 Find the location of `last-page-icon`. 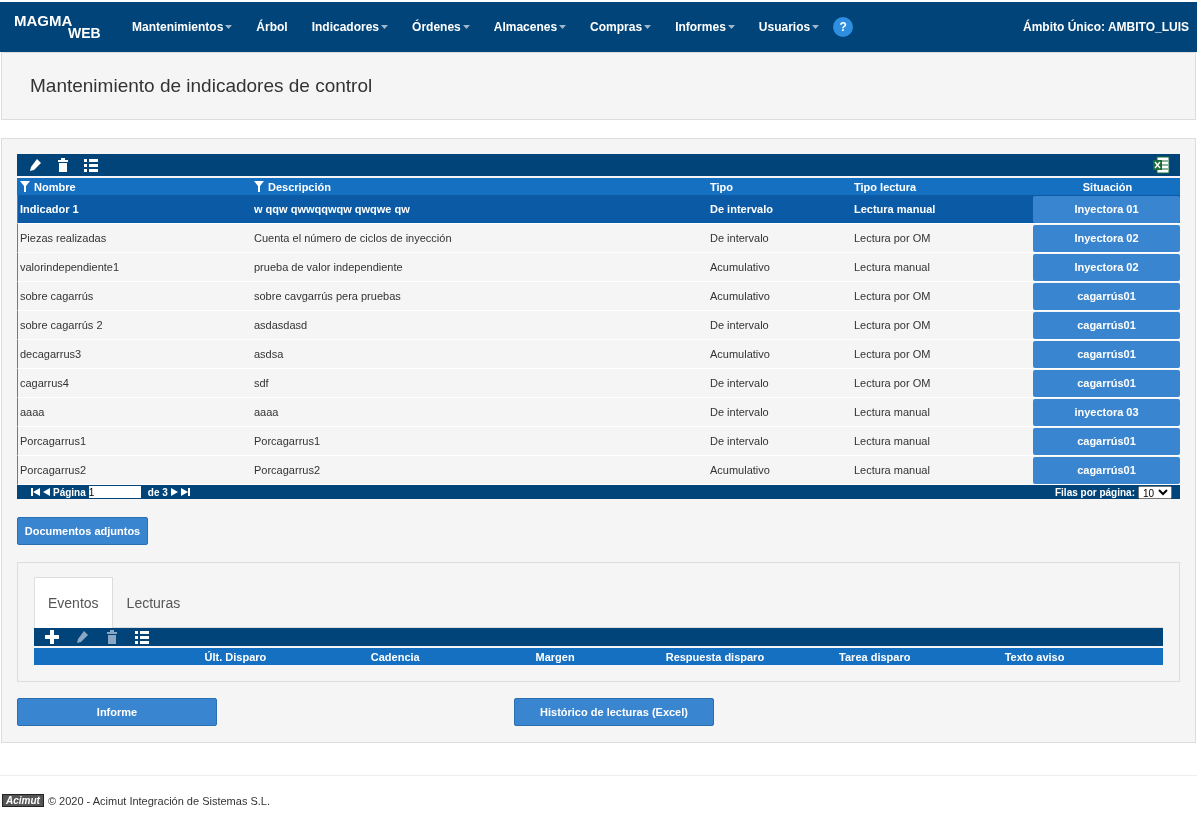

last-page-icon is located at coordinates (185, 492).